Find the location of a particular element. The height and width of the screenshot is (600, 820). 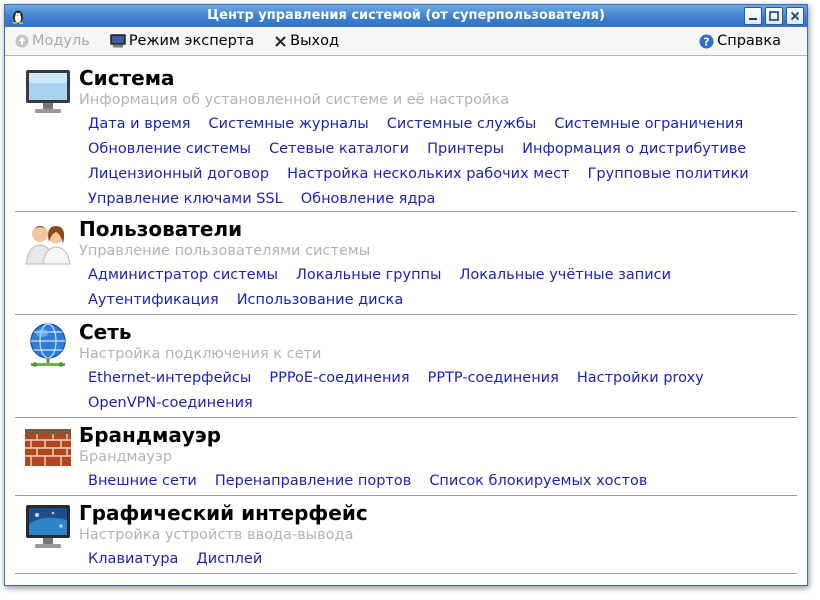

module-link-pppoe: PPPoE-соединения is located at coordinates (339, 378).